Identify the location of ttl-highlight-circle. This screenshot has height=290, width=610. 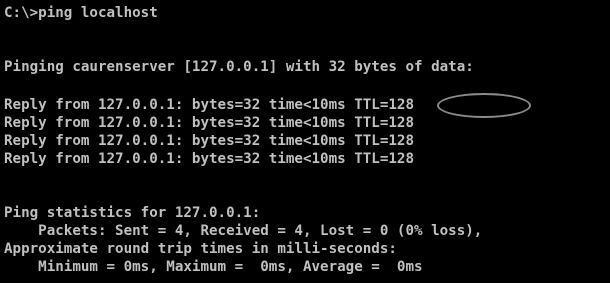
(484, 105).